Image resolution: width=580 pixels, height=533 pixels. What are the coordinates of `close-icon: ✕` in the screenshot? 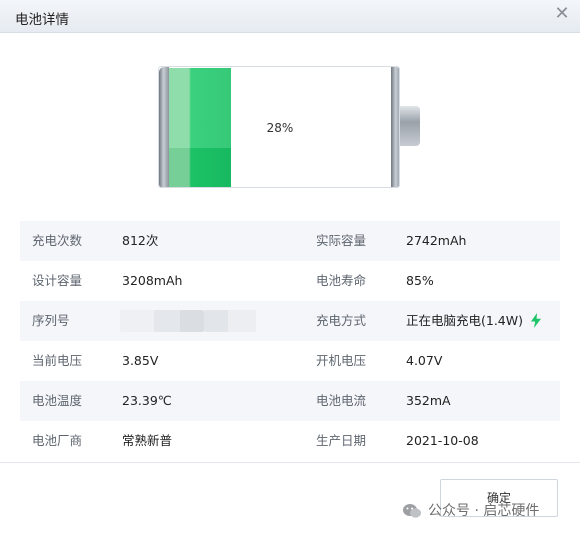 It's located at (562, 14).